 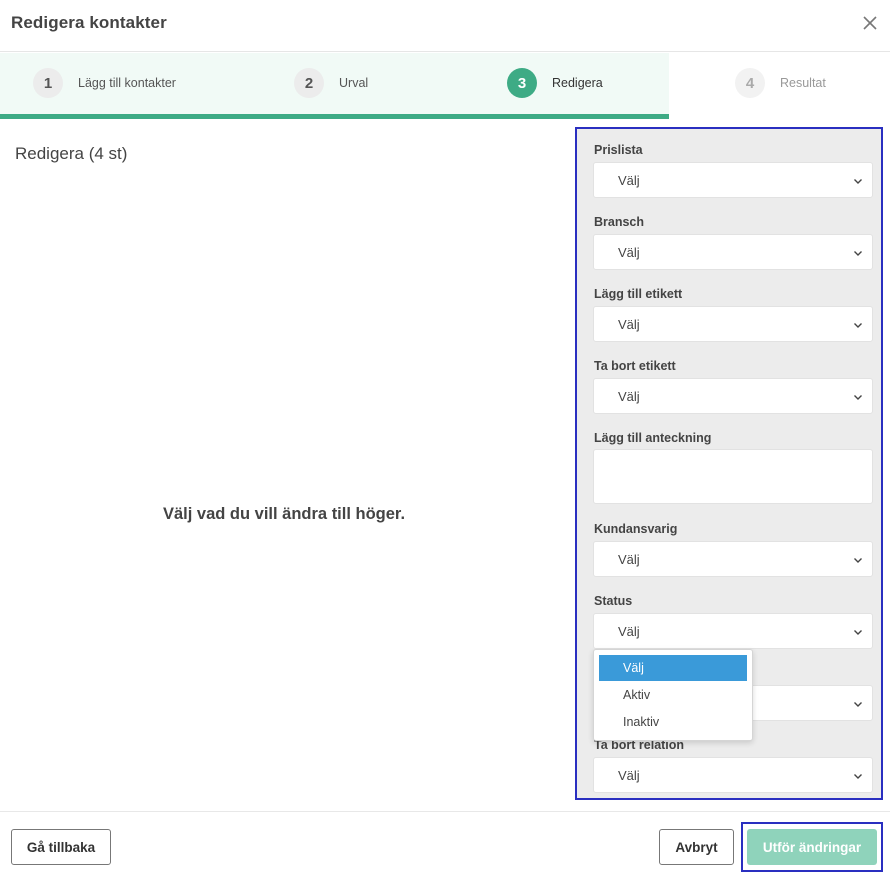 I want to click on industry-select: Välj, so click(x=733, y=252).